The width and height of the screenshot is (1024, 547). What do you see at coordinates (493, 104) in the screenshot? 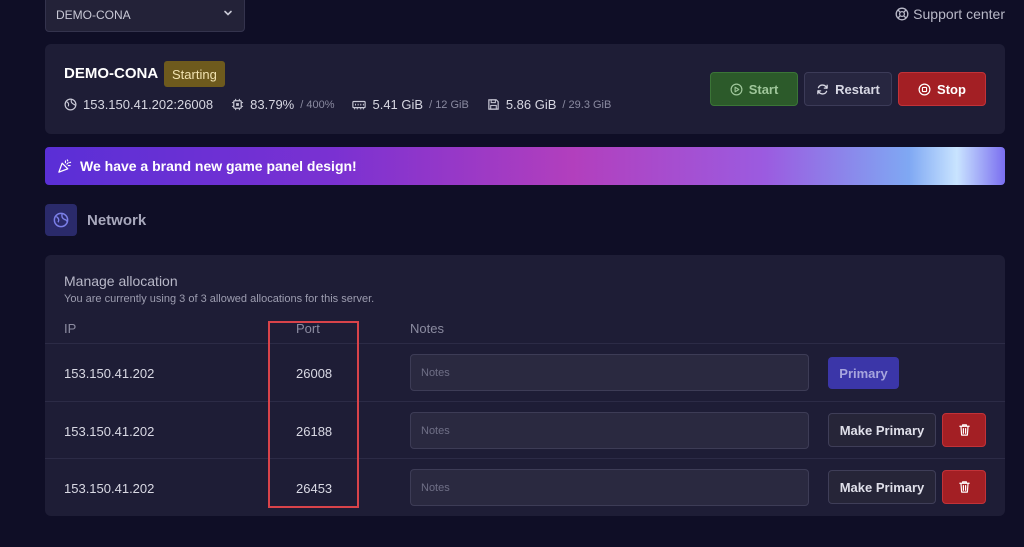
I see `disk-icon` at bounding box center [493, 104].